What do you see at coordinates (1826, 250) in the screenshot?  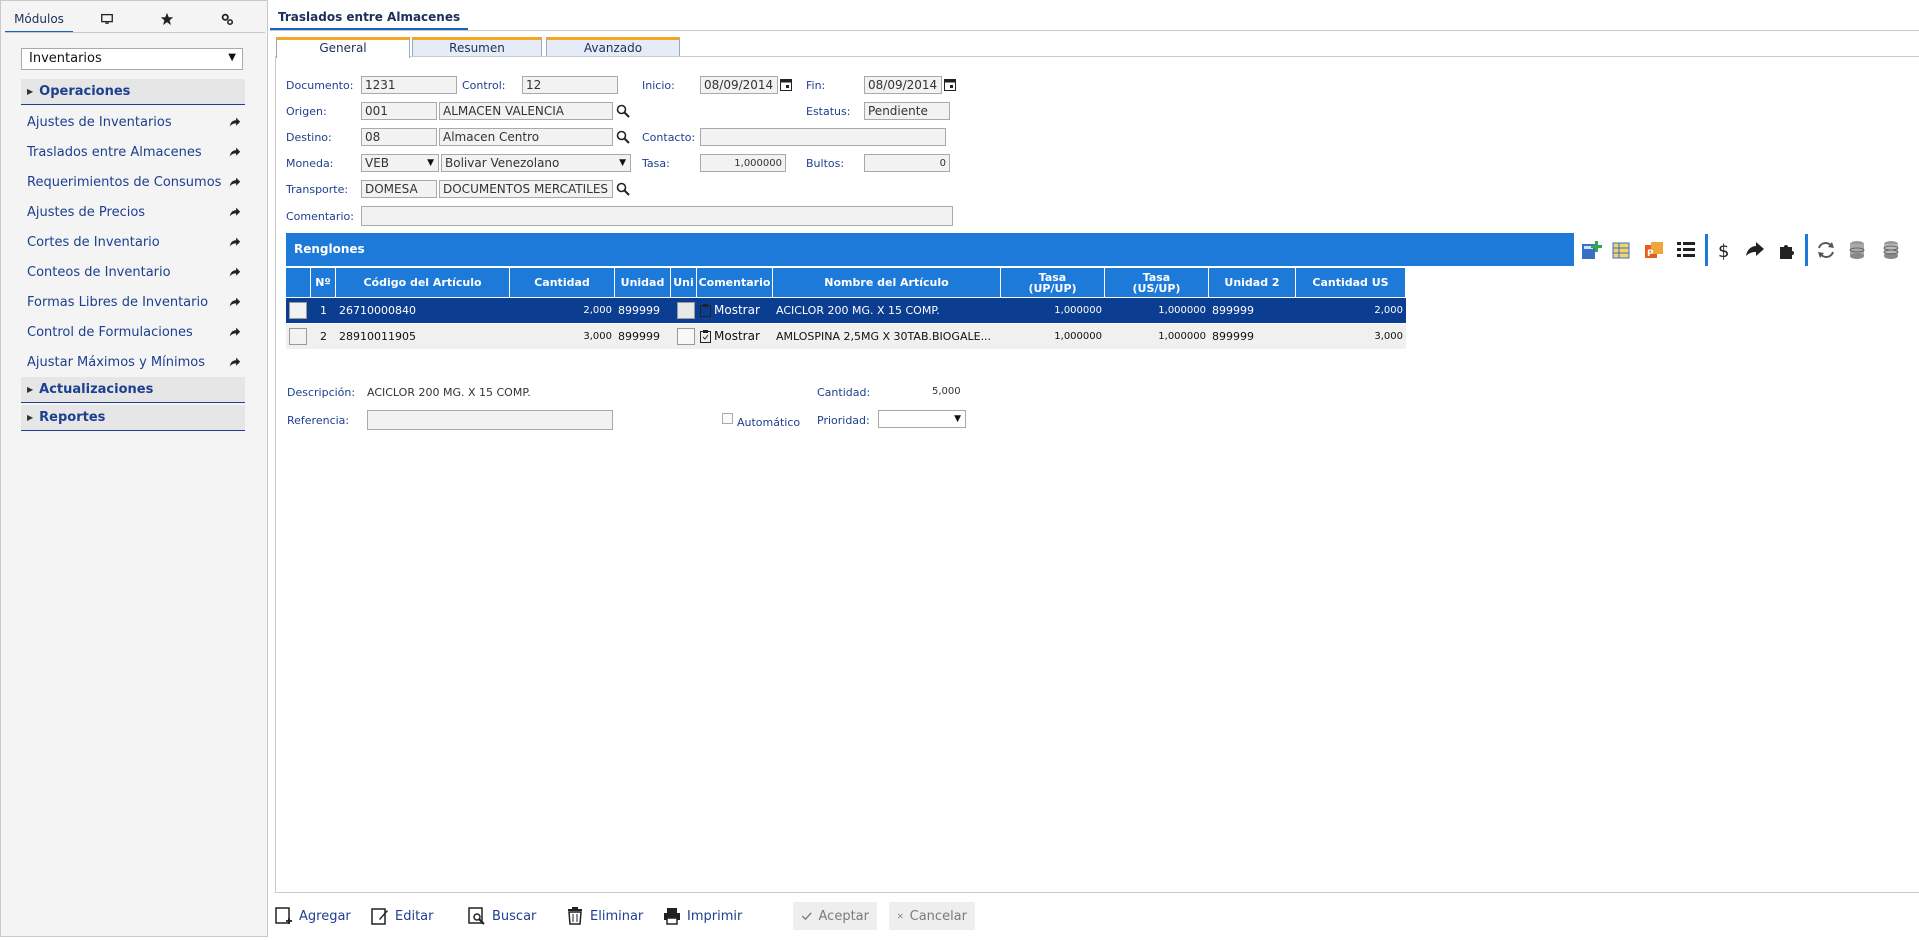 I see `refresh-icon` at bounding box center [1826, 250].